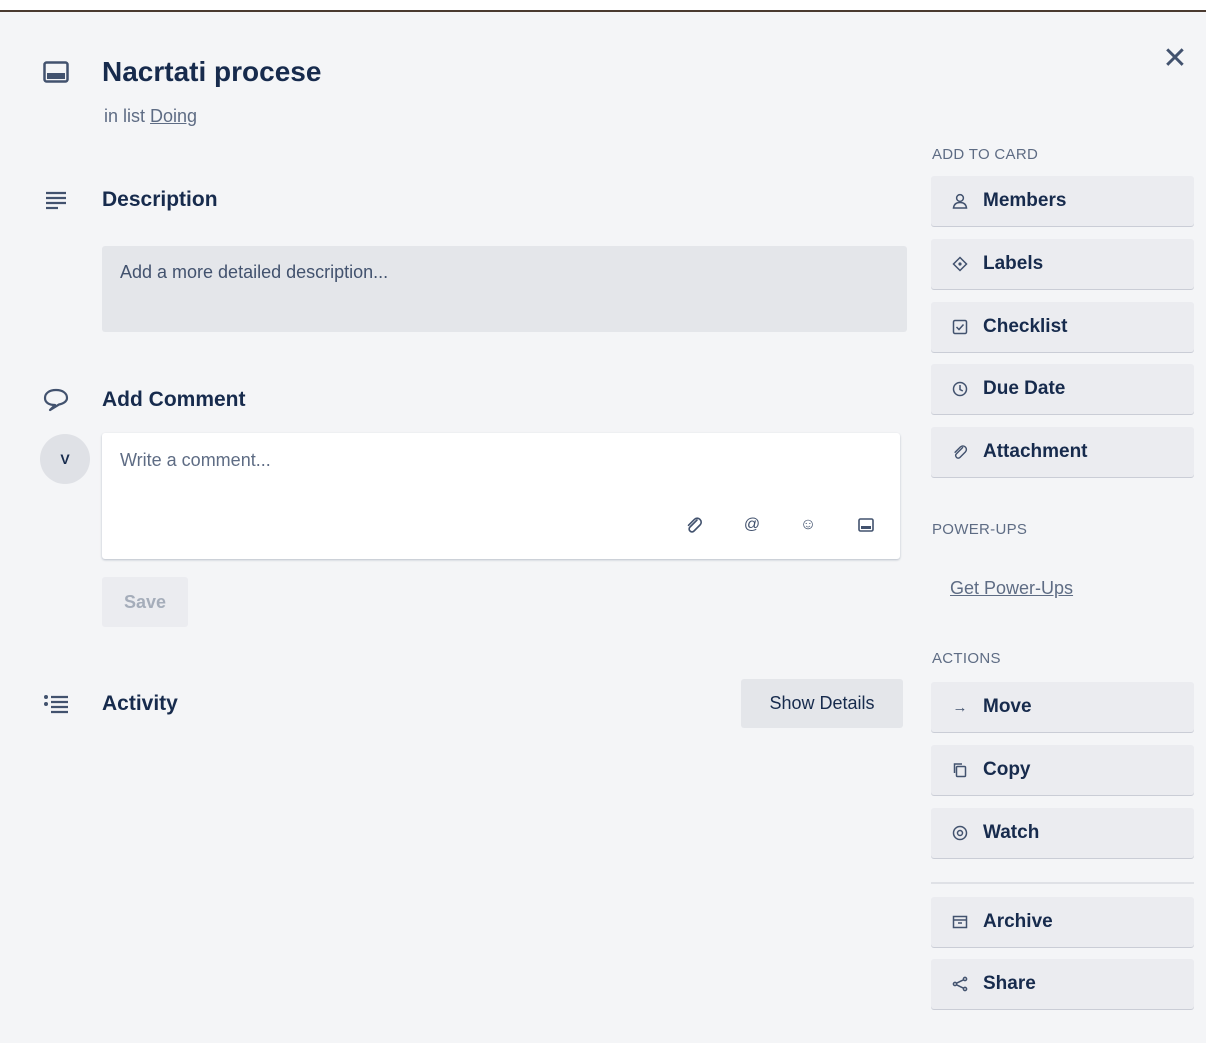 The image size is (1206, 1043). Describe the element at coordinates (752, 525) in the screenshot. I see `at-mention-icon: @` at that location.